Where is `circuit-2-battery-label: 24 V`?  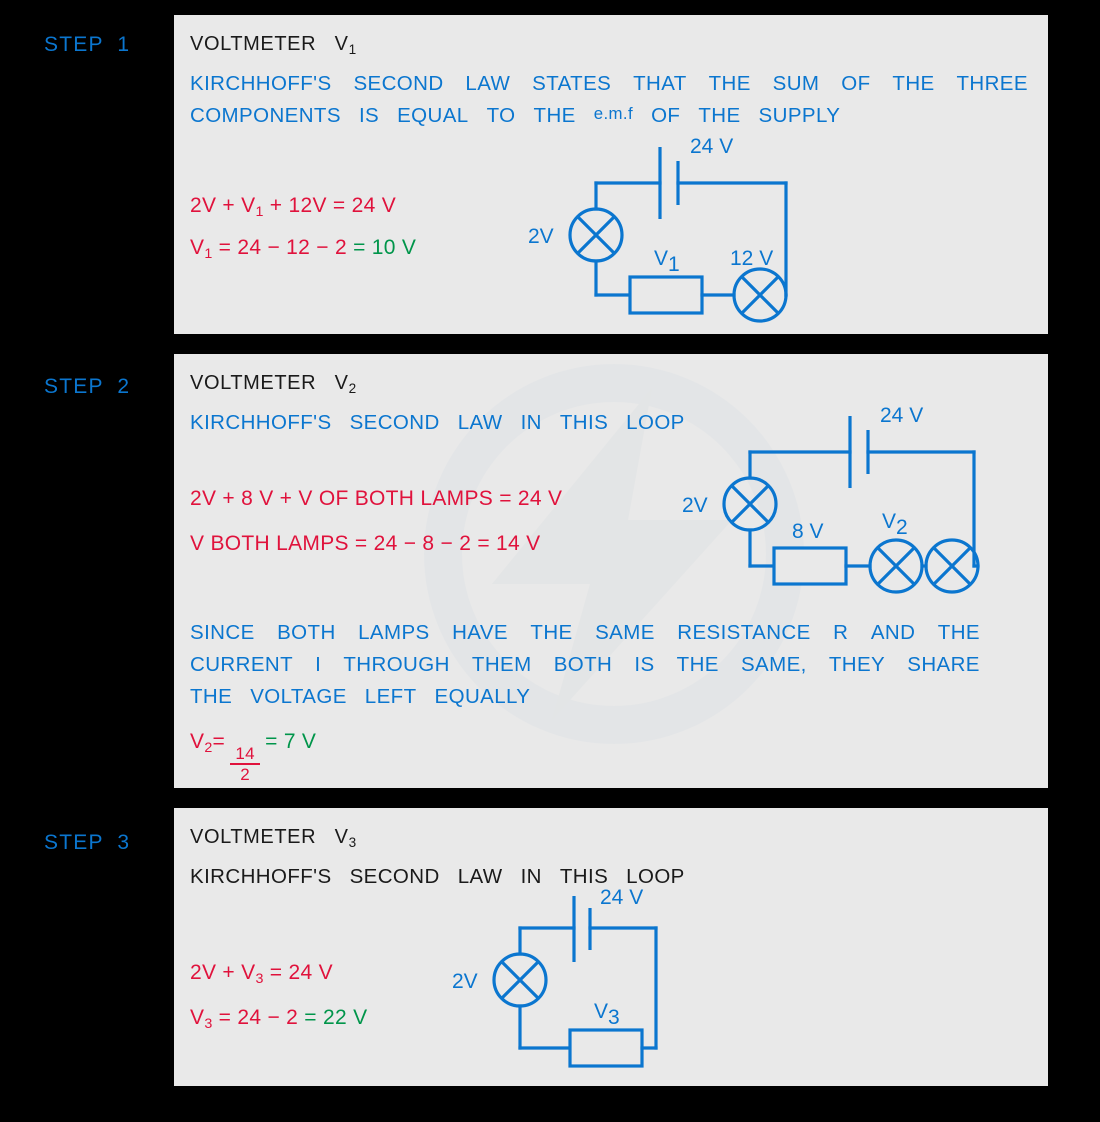 circuit-2-battery-label: 24 V is located at coordinates (901, 415).